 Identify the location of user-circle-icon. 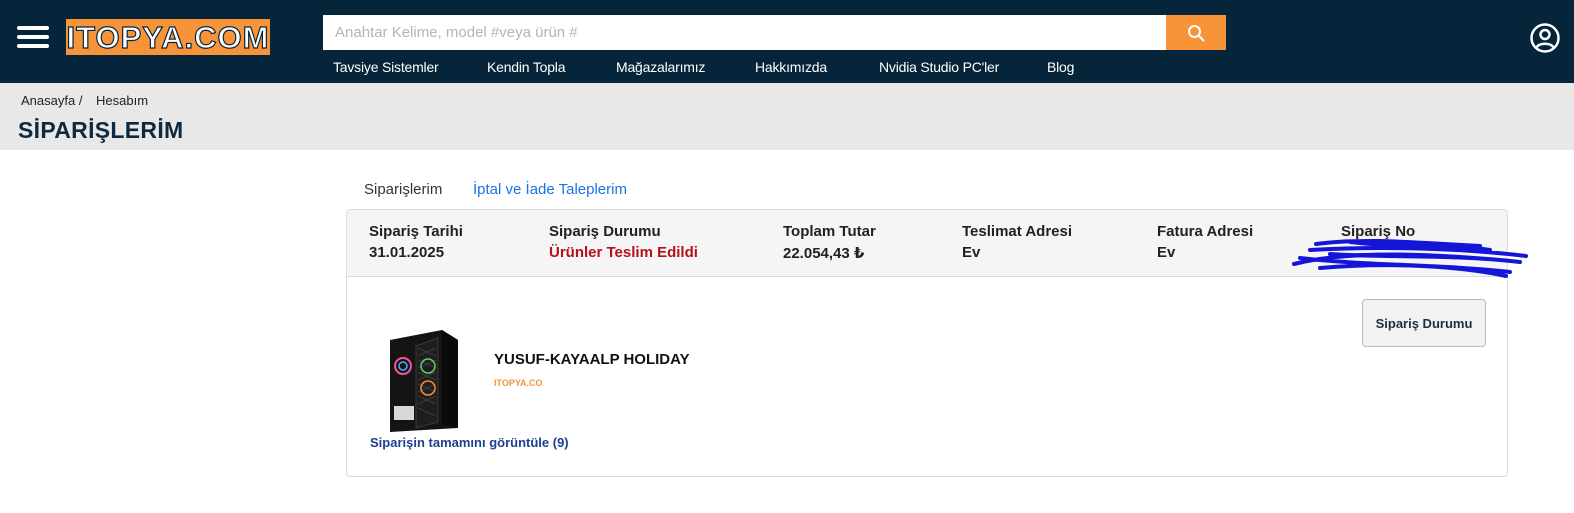
(1545, 38).